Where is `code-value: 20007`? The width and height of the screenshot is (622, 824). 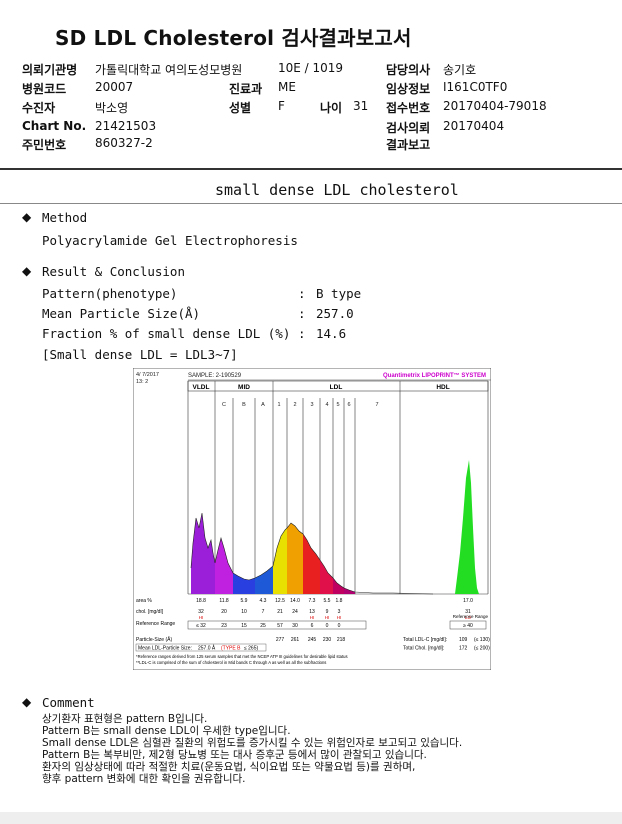
code-value: 20007 is located at coordinates (114, 87).